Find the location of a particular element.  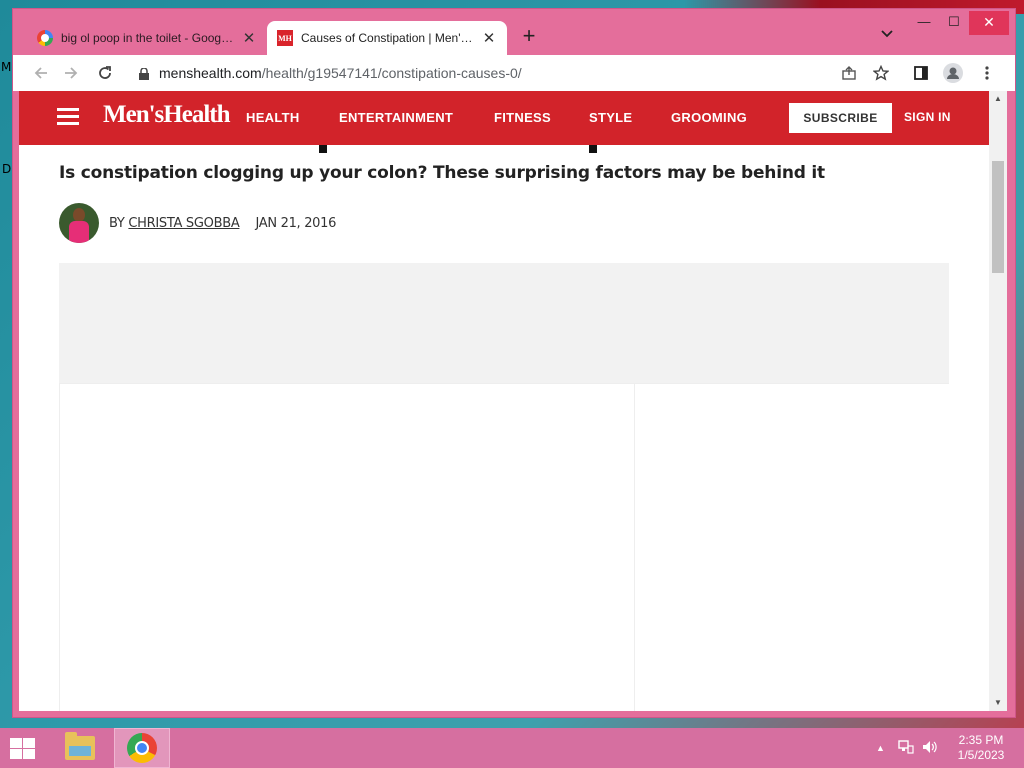

scroll-down-arrow-icon: ▼ is located at coordinates (998, 703).